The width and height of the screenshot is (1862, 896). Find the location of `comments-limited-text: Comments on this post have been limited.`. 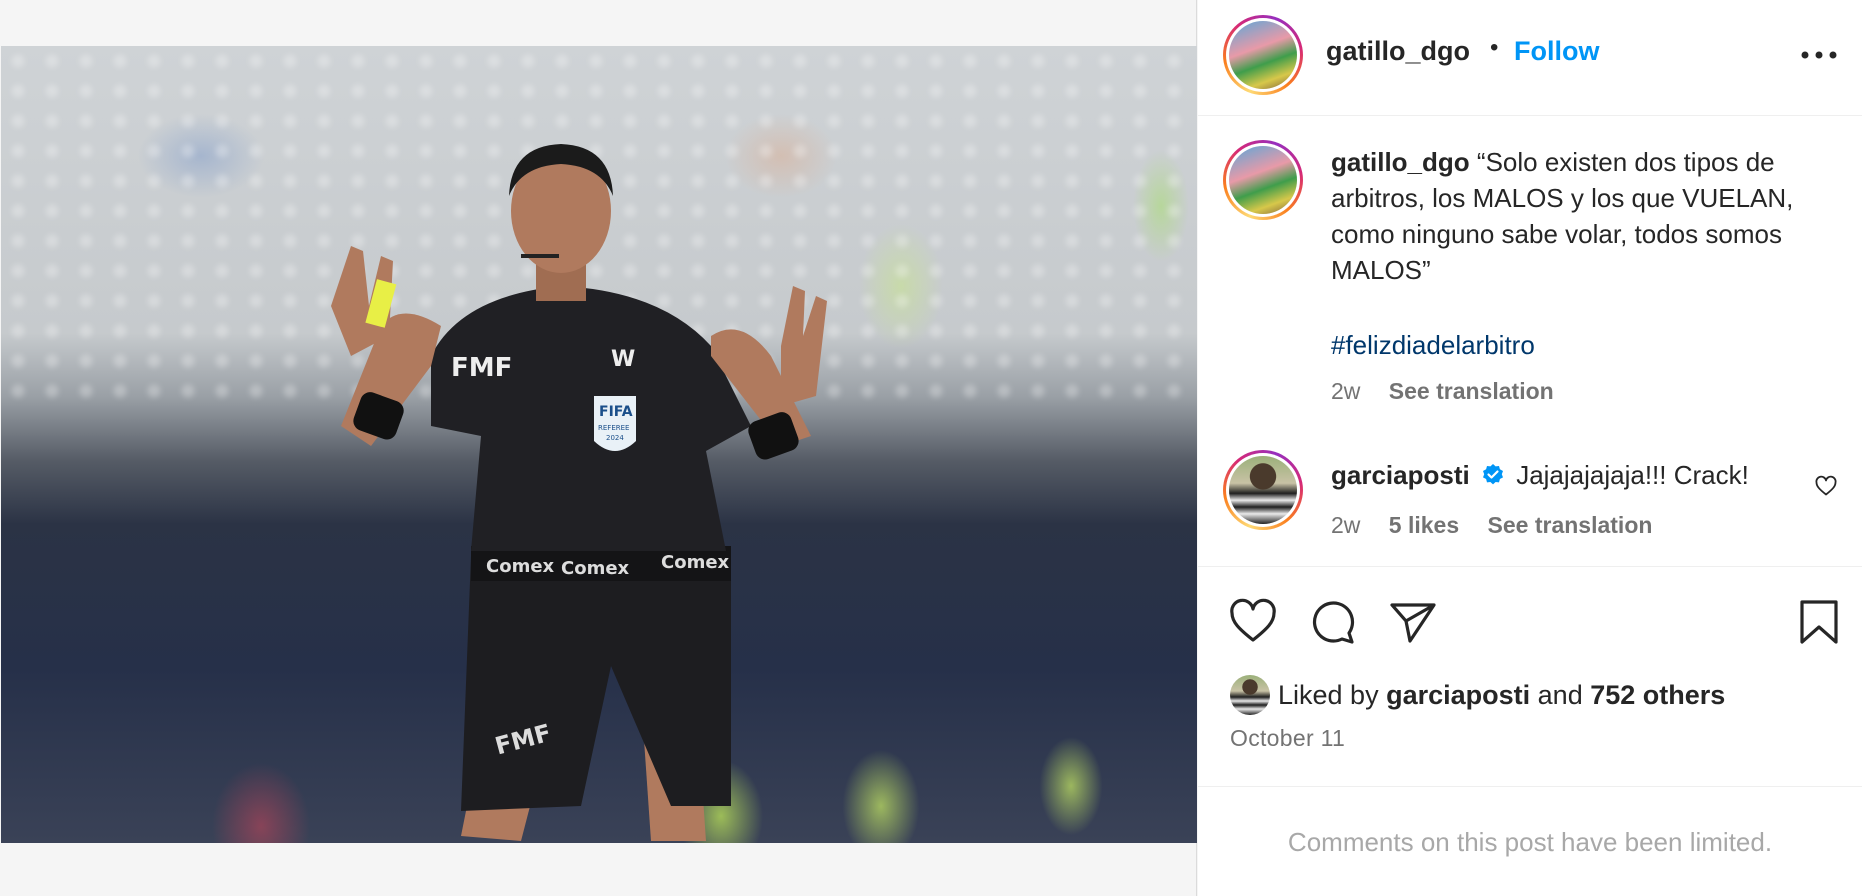

comments-limited-text: Comments on this post have been limited. is located at coordinates (1530, 842).